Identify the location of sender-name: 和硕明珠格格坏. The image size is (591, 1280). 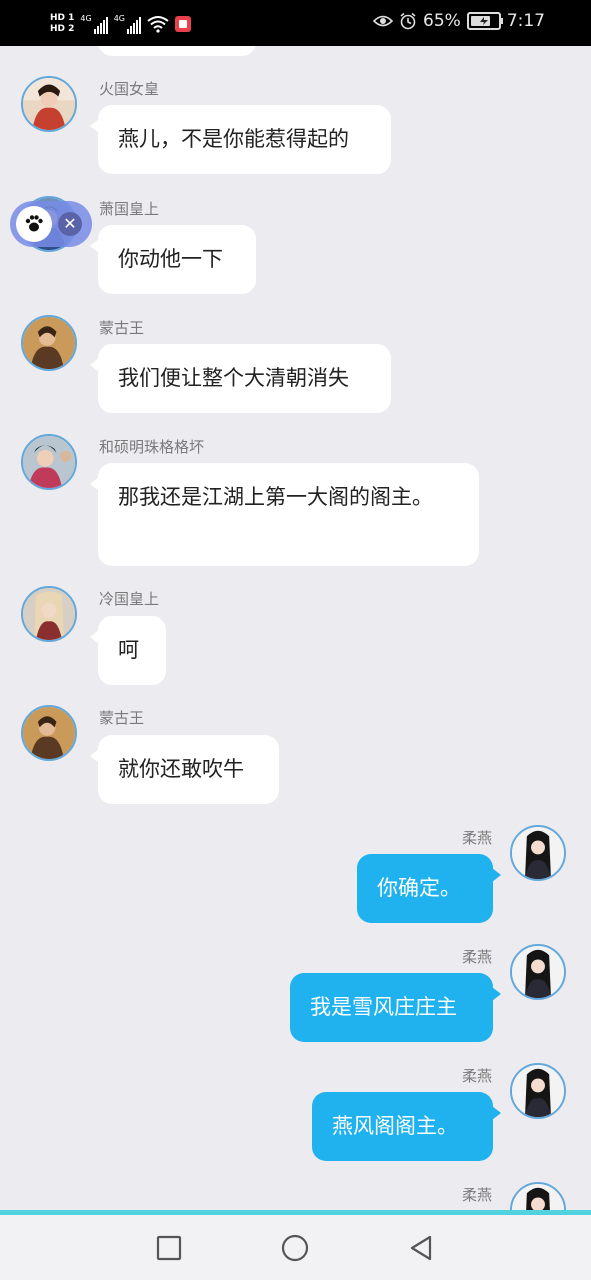
(152, 447).